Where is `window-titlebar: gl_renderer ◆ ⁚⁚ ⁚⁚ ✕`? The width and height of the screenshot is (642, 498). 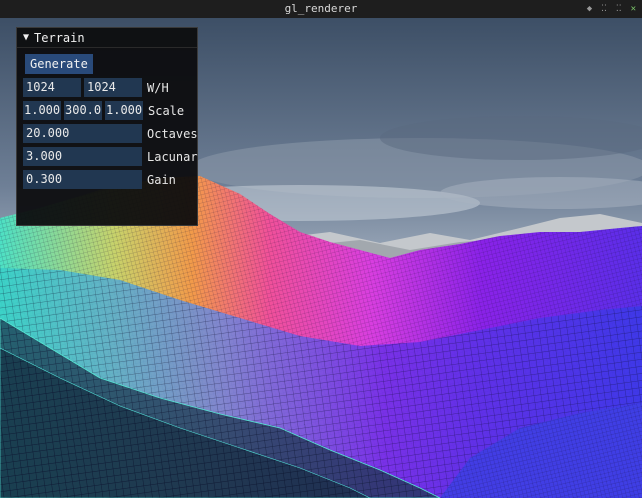 window-titlebar: gl_renderer ◆ ⁚⁚ ⁚⁚ ✕ is located at coordinates (321, 9).